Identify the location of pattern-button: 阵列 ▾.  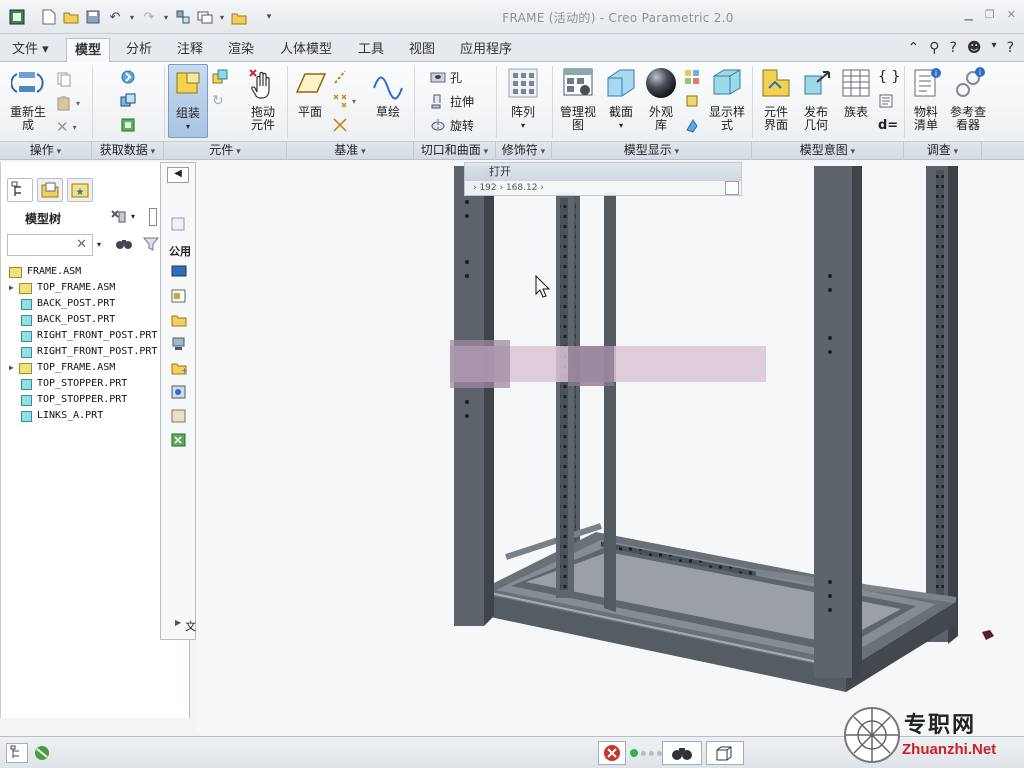
(523, 99).